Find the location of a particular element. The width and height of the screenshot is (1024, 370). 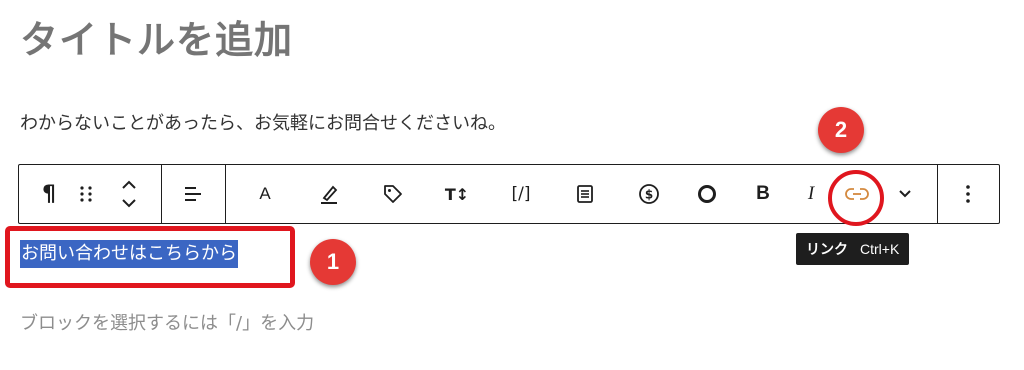

align-left-icon is located at coordinates (193, 194).